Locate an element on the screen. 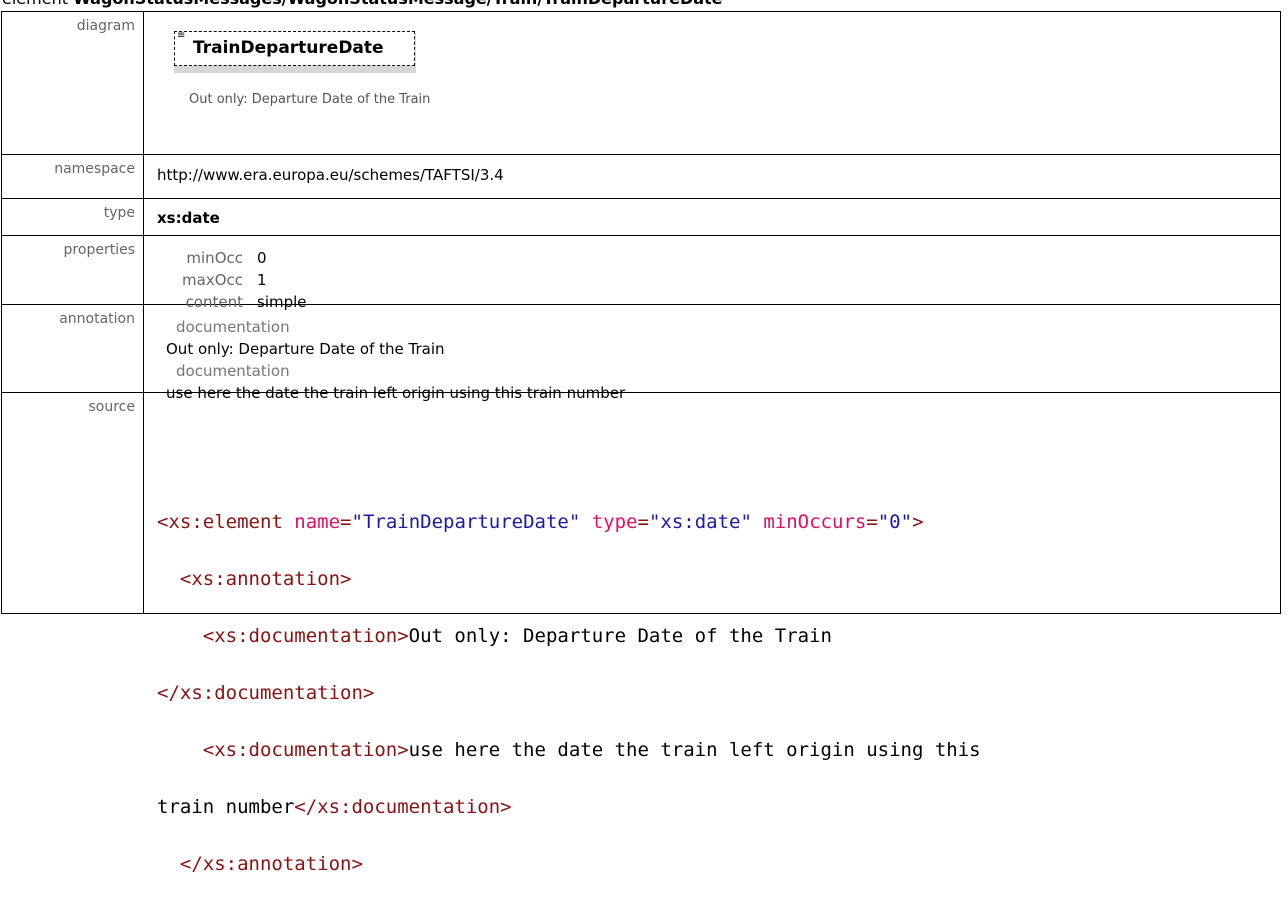 This screenshot has width=1288, height=907. documentation-icon: ≡ is located at coordinates (181, 35).